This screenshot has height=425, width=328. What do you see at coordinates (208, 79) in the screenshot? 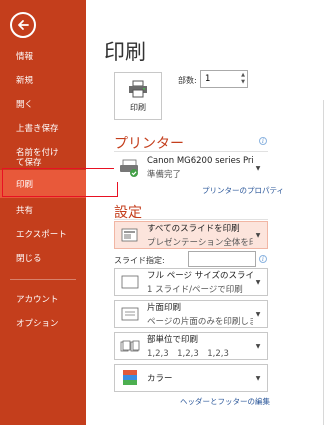
I see `copies-value: 1` at bounding box center [208, 79].